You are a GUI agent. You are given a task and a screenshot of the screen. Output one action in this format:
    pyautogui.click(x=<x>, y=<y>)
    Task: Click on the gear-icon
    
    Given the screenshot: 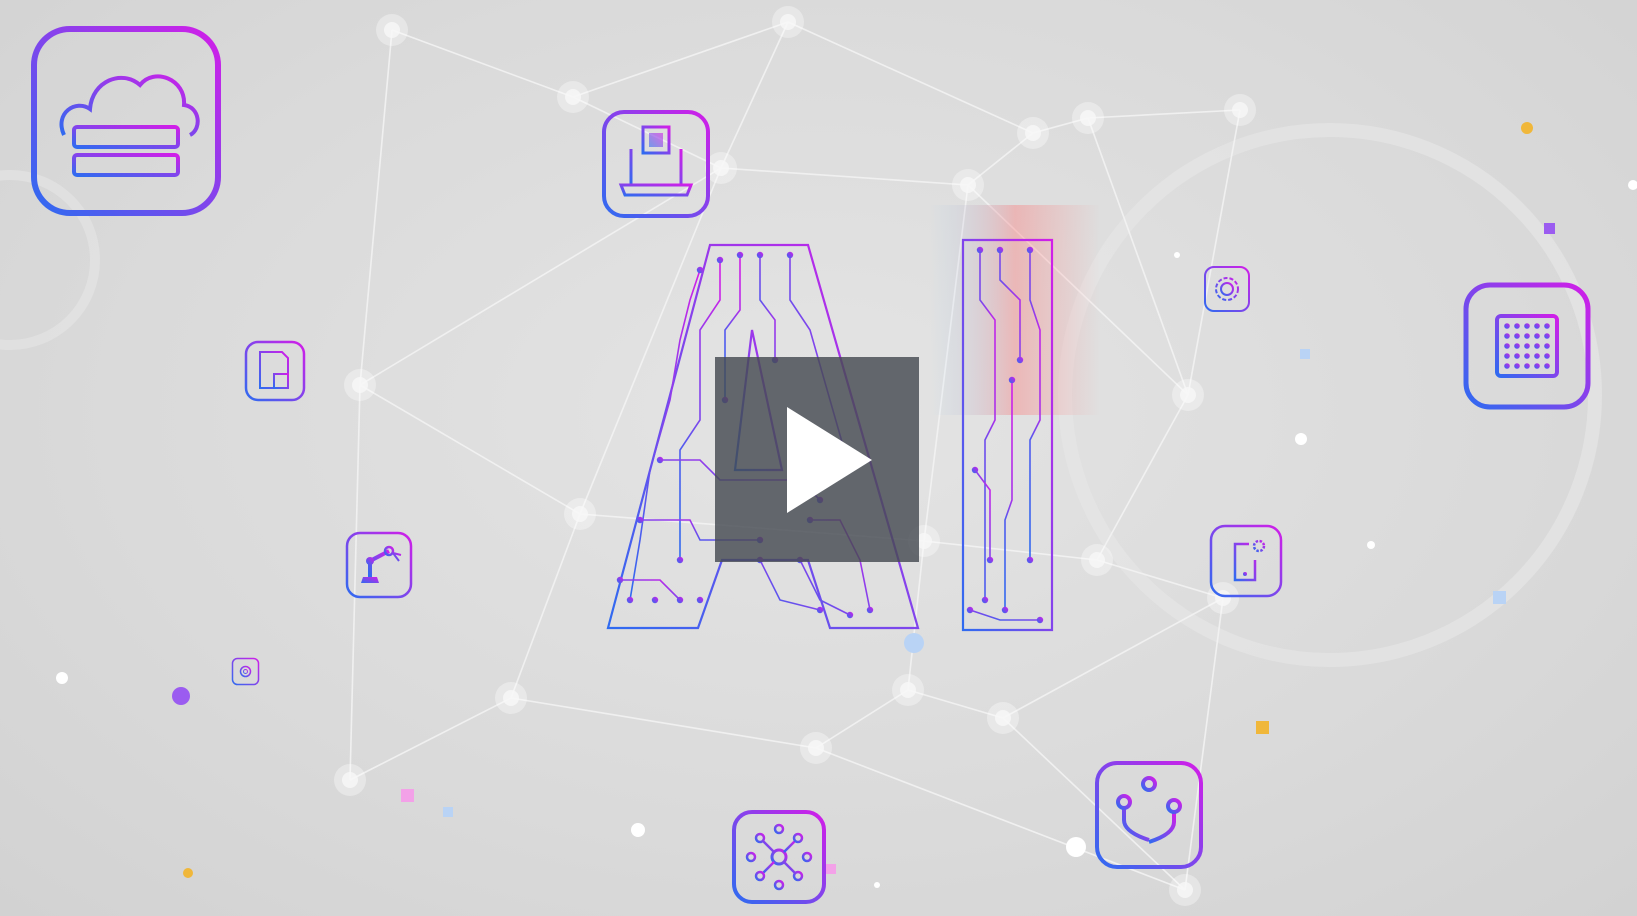 What is the action you would take?
    pyautogui.click(x=1227, y=289)
    